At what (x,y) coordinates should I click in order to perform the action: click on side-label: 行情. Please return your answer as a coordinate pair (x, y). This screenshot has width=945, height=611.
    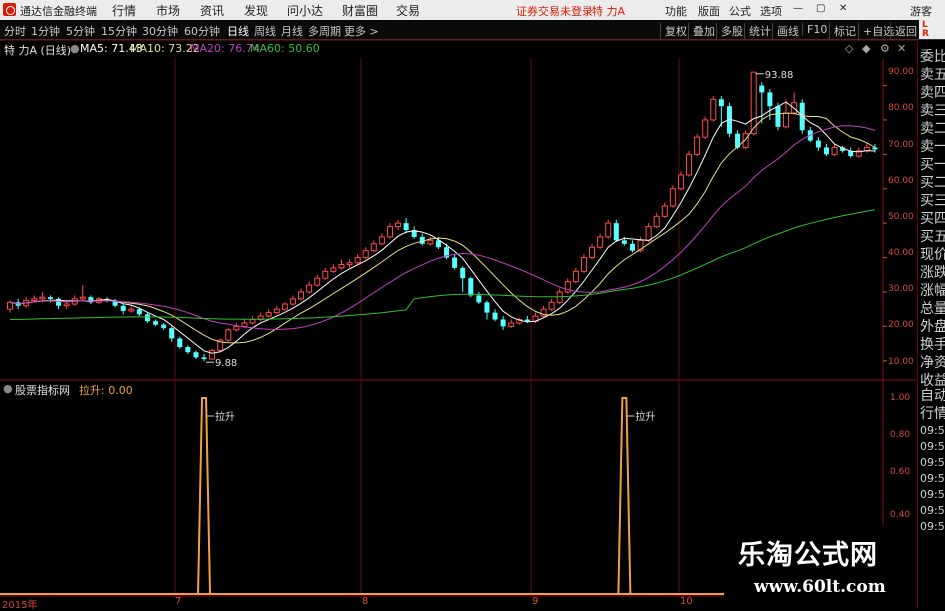
    Looking at the image, I should click on (932, 413).